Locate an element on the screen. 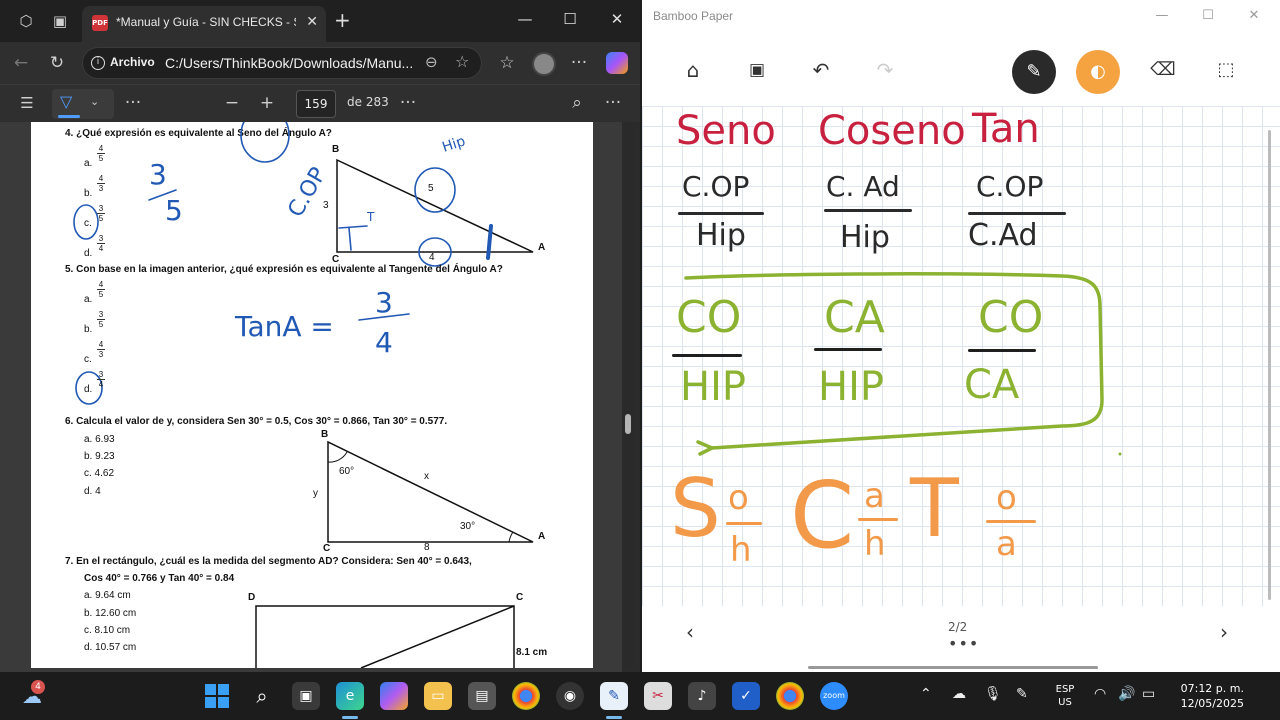 This screenshot has height=720, width=1280. tri2-vertex-b: B is located at coordinates (325, 434).